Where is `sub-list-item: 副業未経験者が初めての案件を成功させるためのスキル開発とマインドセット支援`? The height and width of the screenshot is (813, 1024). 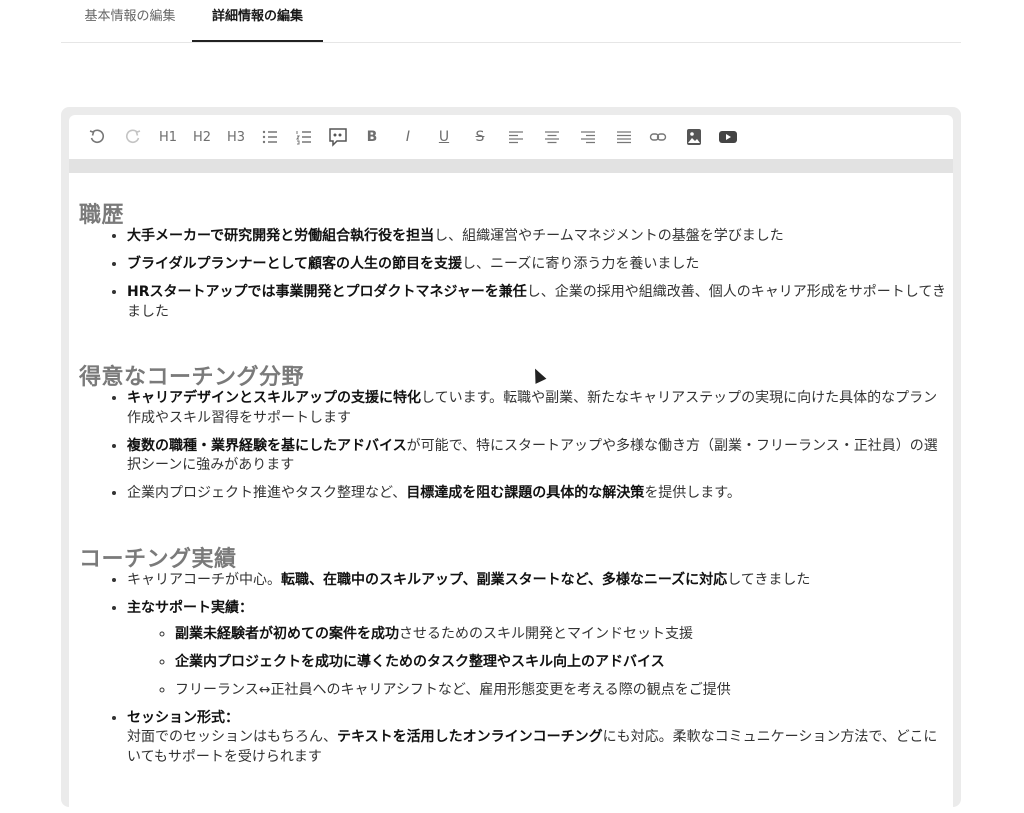 sub-list-item: 副業未経験者が初めての案件を成功させるためのスキル開発とマインドセット支援 is located at coordinates (561, 635).